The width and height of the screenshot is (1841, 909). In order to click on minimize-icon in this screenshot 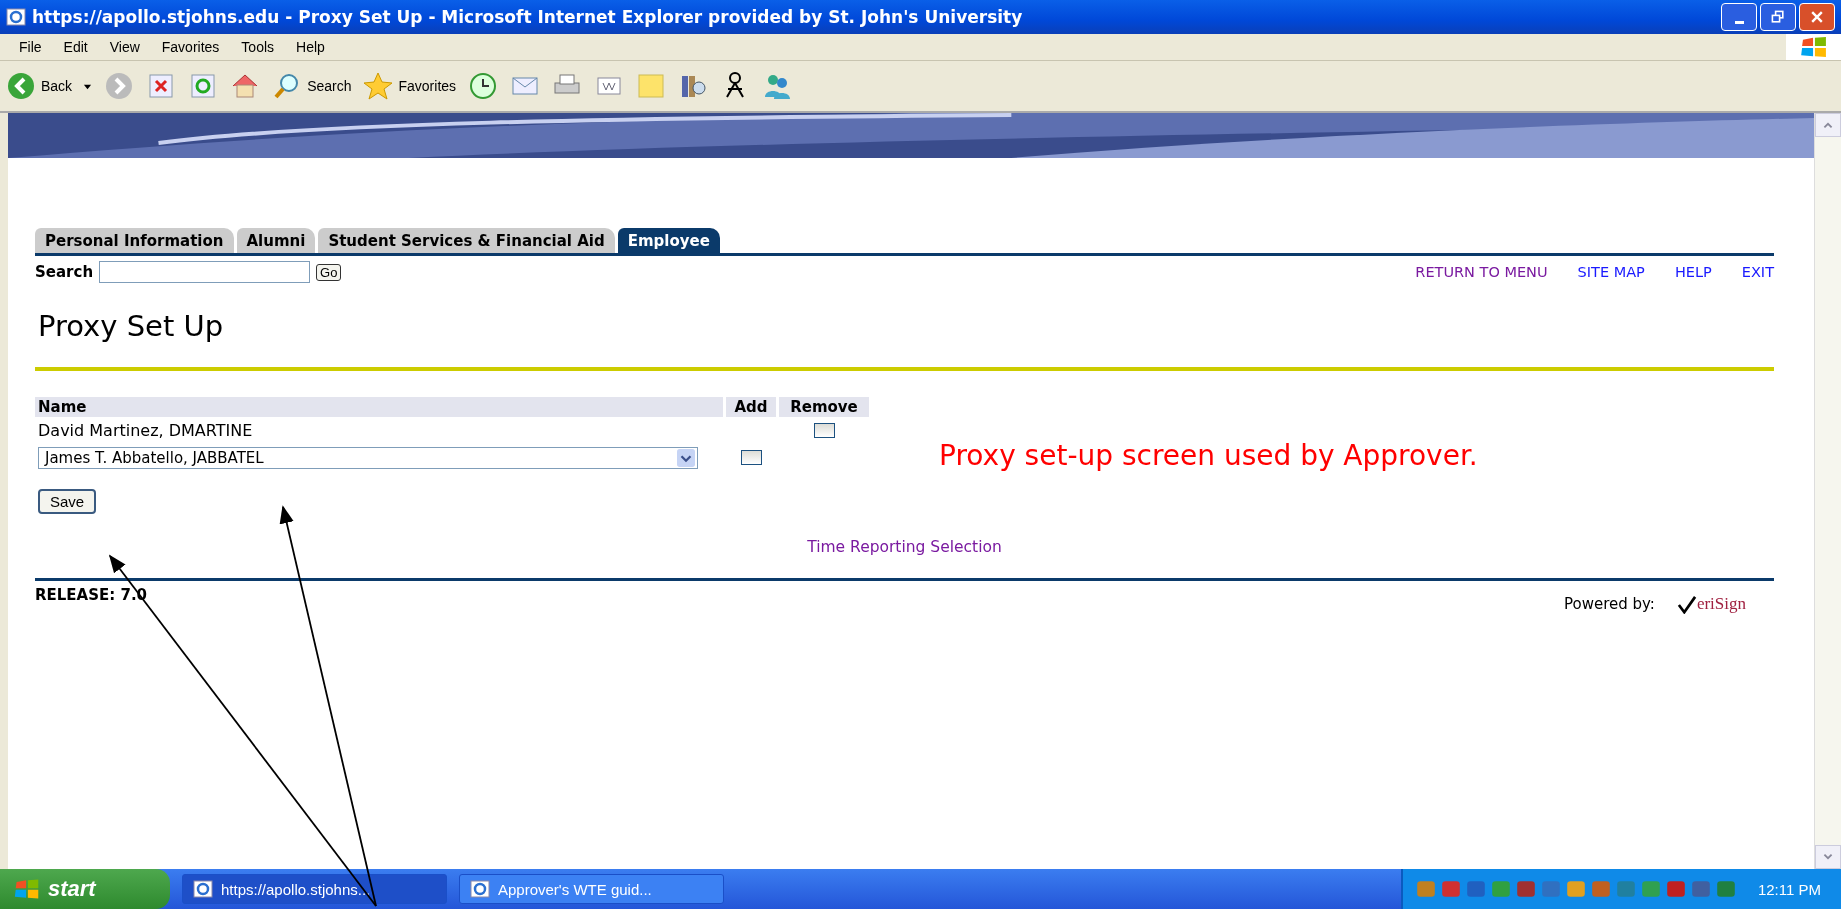, I will do `click(1739, 22)`.